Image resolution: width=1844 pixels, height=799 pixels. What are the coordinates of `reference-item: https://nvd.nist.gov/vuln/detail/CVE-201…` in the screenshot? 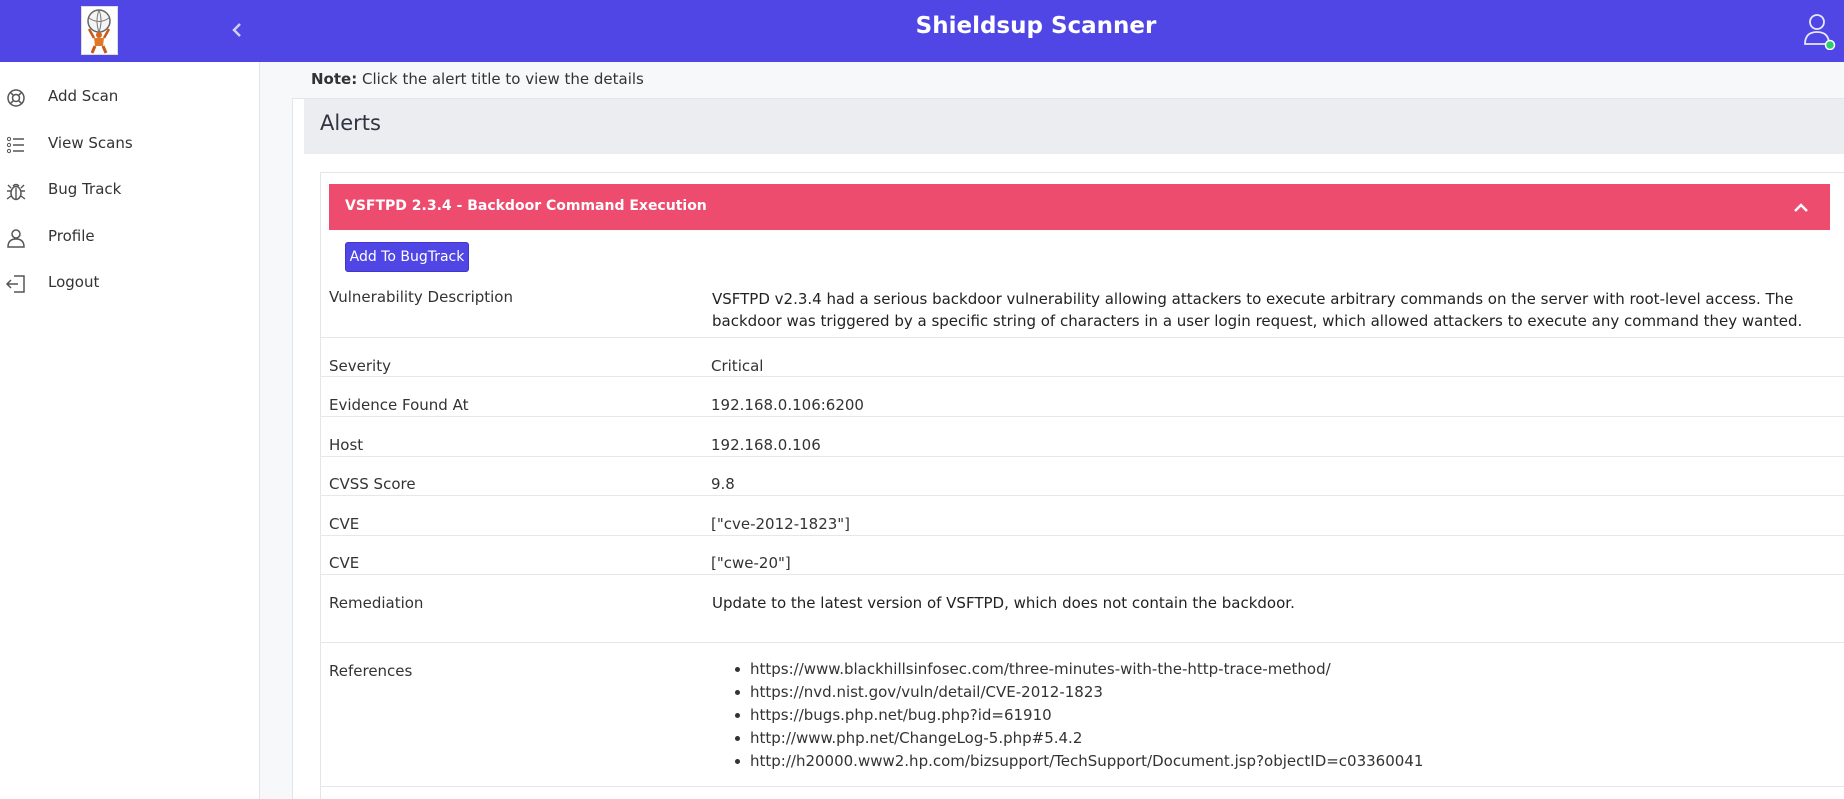 It's located at (1079, 694).